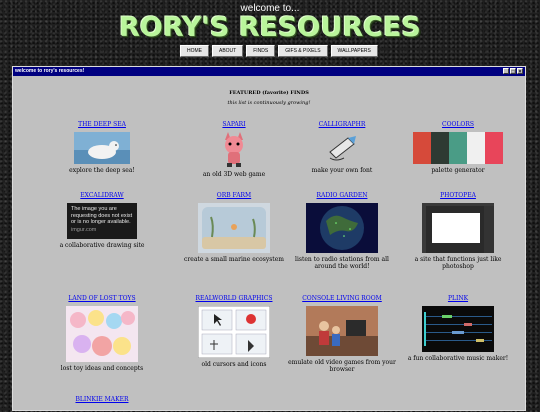 The image size is (540, 412). I want to click on card-calligraphr: CALLIGRAPHR make your own font, so click(342, 147).